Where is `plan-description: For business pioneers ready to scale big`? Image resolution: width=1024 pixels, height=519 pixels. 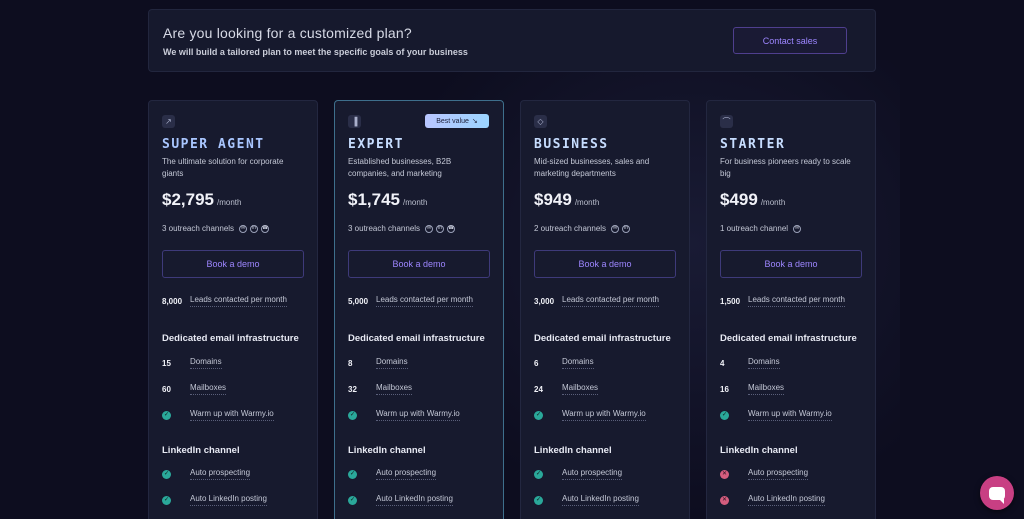 plan-description: For business pioneers ready to scale big is located at coordinates (785, 167).